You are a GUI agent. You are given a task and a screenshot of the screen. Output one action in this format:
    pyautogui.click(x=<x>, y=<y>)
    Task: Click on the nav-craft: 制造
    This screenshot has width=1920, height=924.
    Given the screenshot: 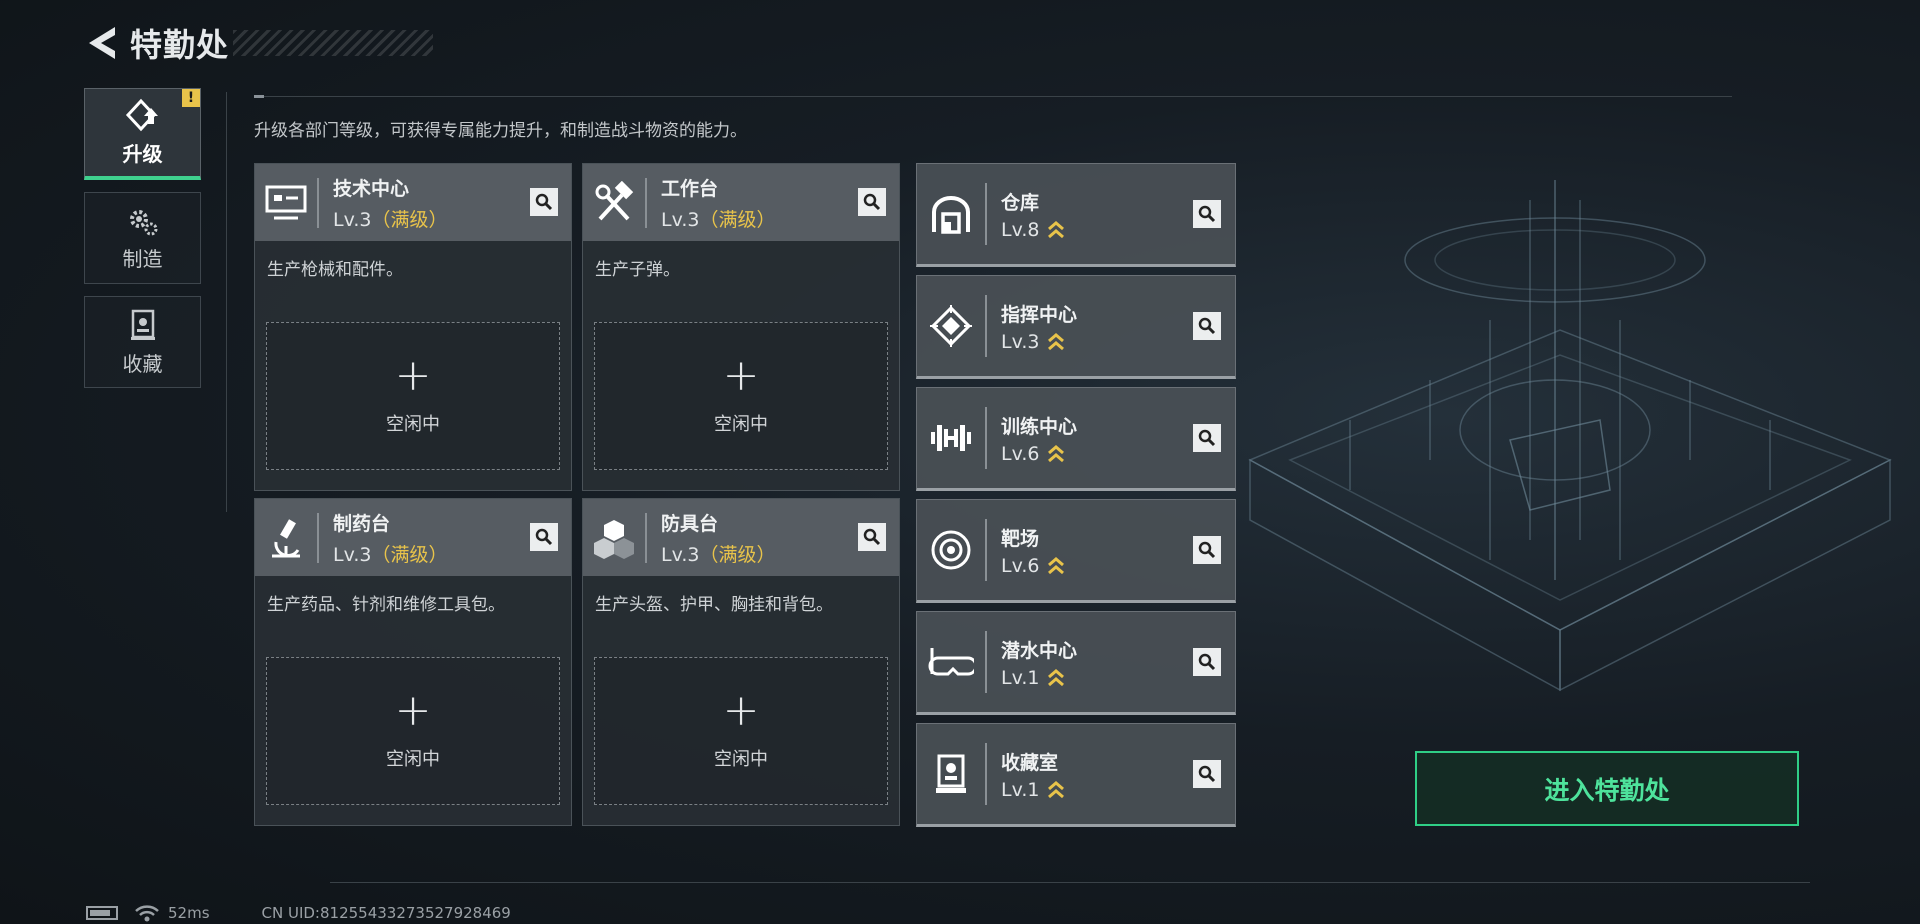 What is the action you would take?
    pyautogui.click(x=142, y=238)
    